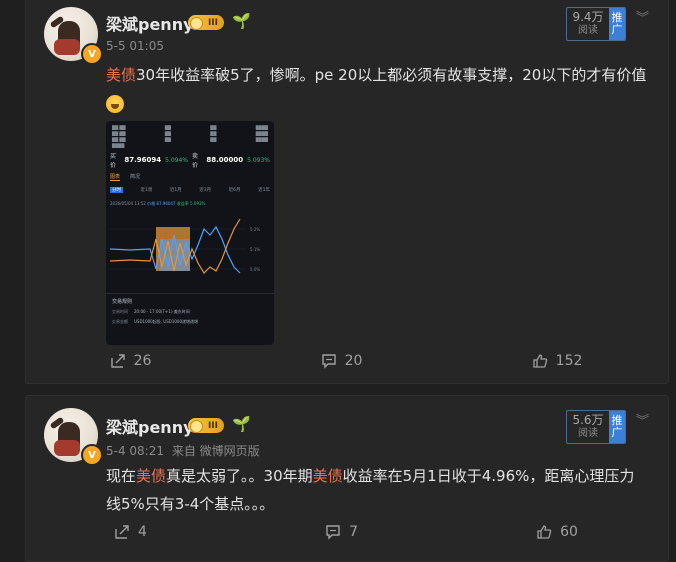 Image resolution: width=676 pixels, height=562 pixels. Describe the element at coordinates (255, 269) in the screenshot. I see `svg-text: 5.0%` at that location.